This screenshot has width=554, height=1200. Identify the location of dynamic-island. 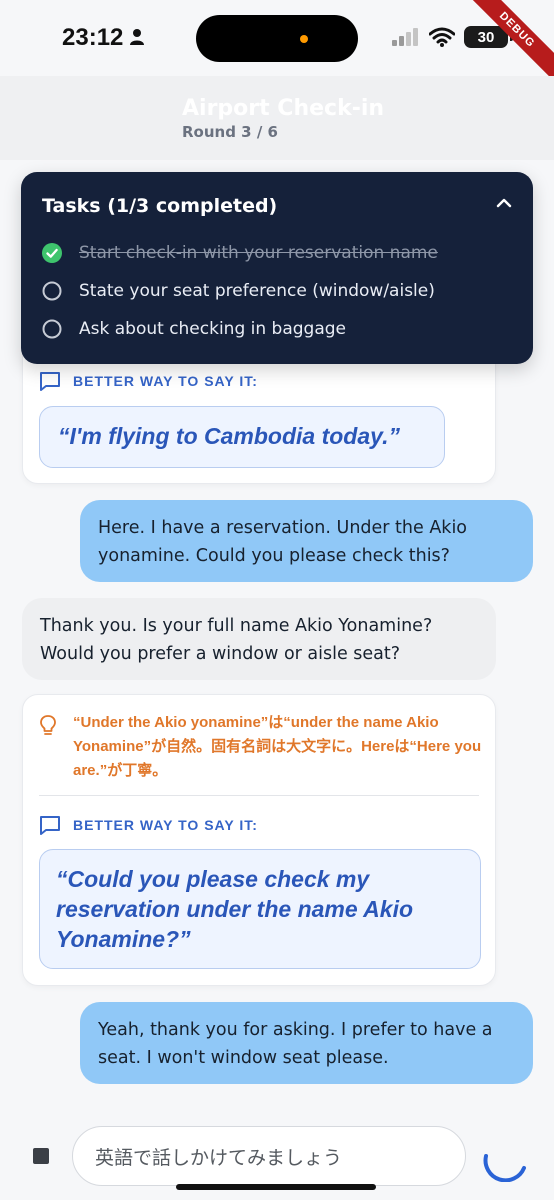
(277, 38).